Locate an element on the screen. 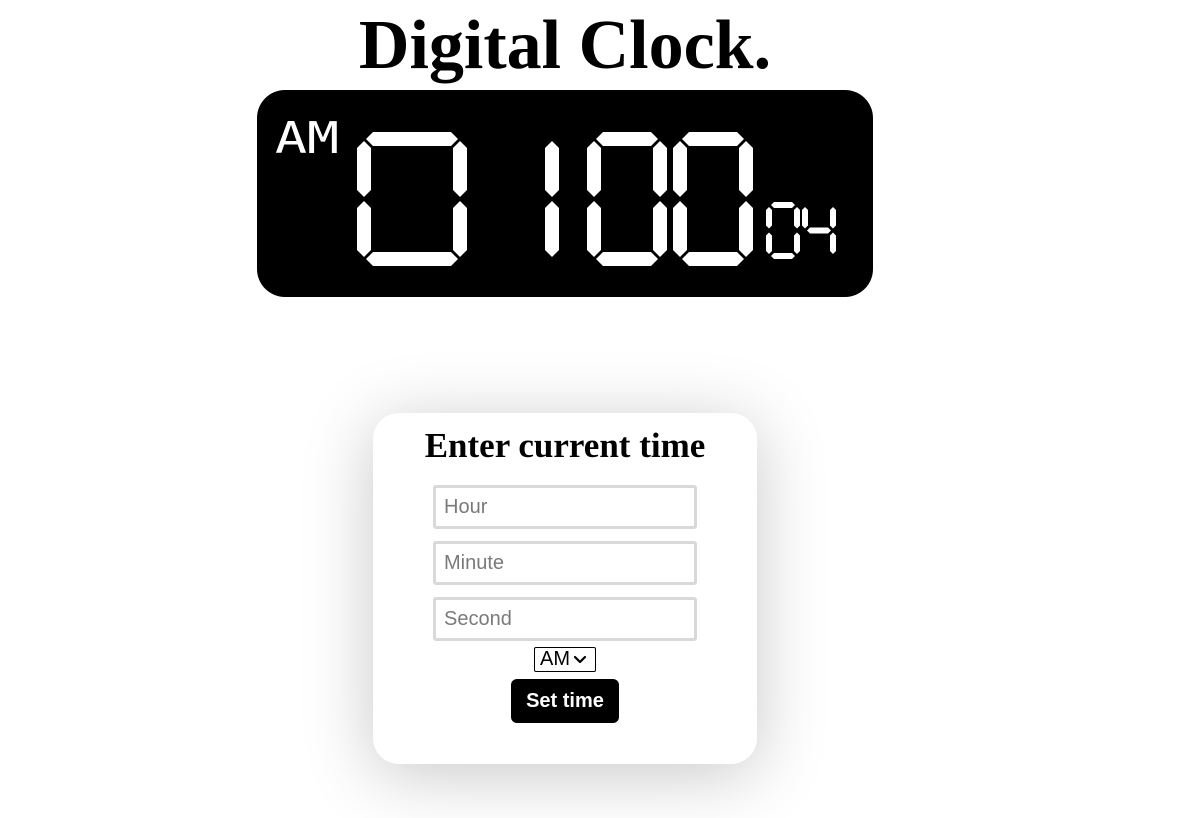  meridiem-select-value: AM is located at coordinates (555, 659).